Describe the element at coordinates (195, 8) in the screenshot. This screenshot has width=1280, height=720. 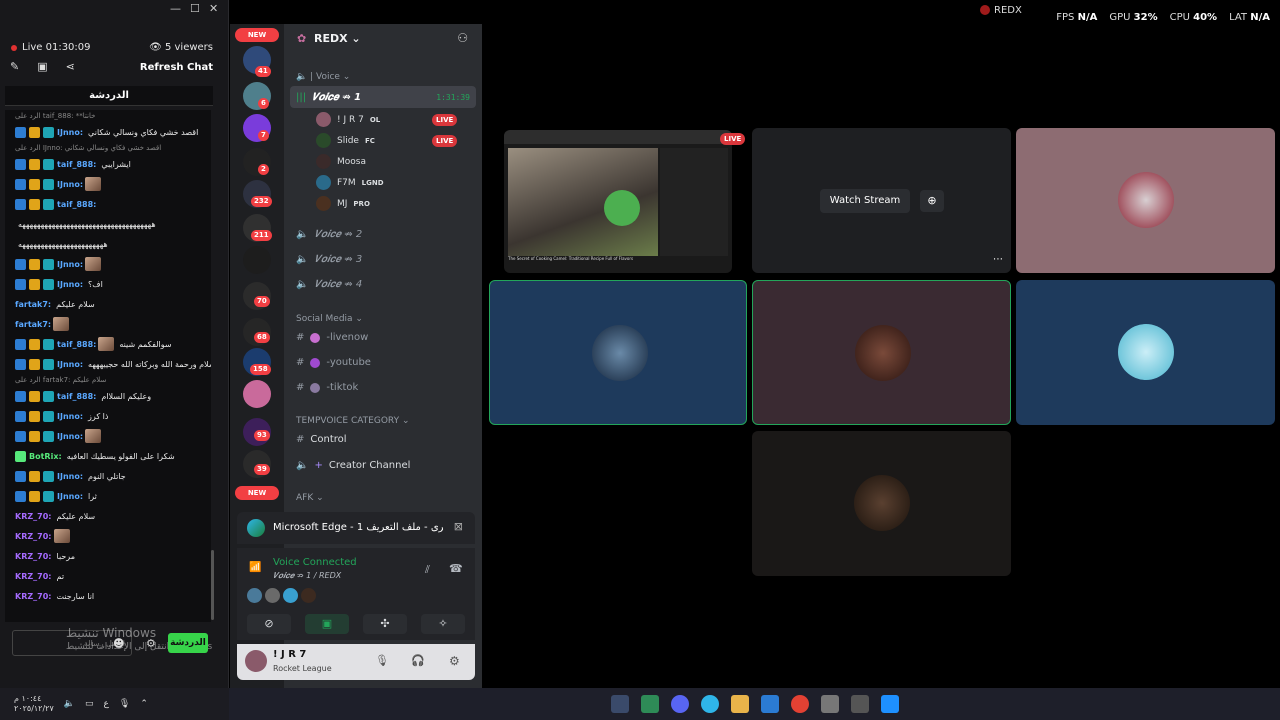
I see `maximize-button: ☐` at that location.